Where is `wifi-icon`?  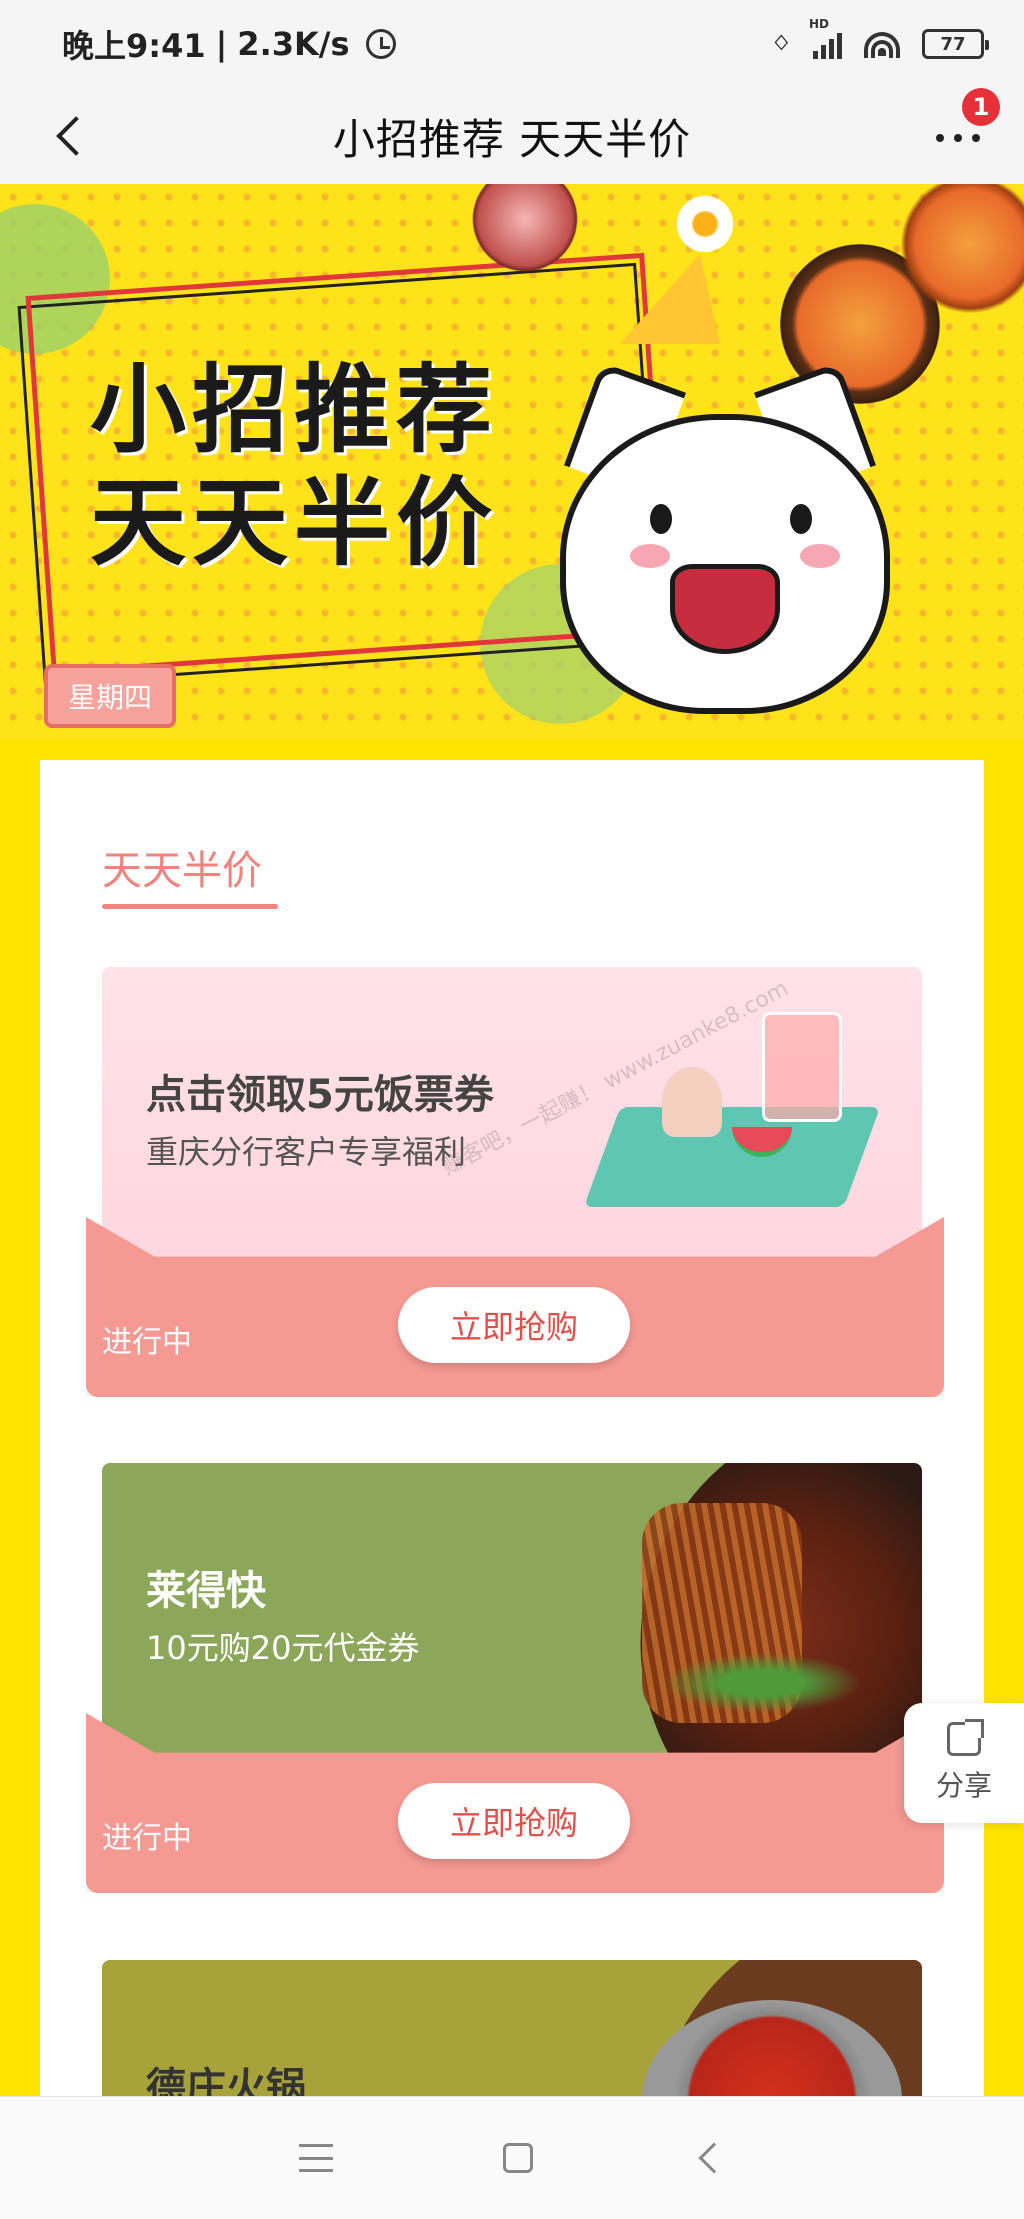
wifi-icon is located at coordinates (882, 44).